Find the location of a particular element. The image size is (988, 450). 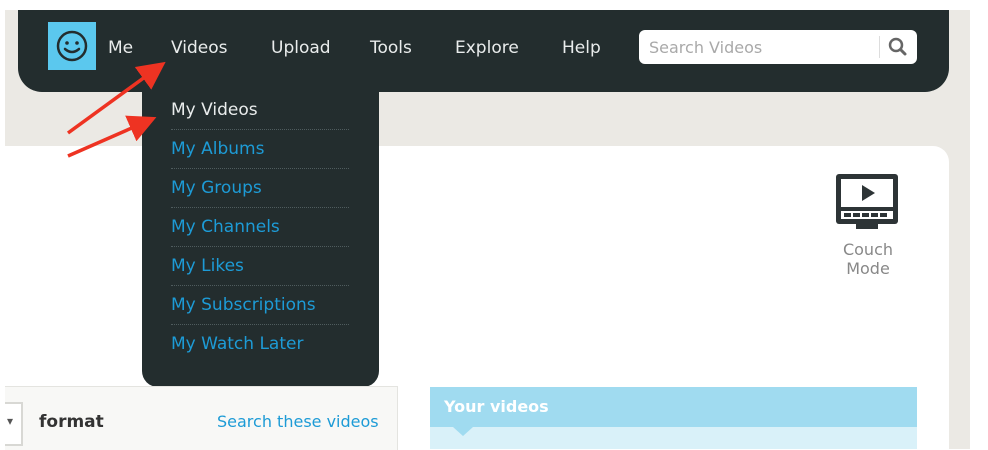

tv-icon is located at coordinates (867, 201).